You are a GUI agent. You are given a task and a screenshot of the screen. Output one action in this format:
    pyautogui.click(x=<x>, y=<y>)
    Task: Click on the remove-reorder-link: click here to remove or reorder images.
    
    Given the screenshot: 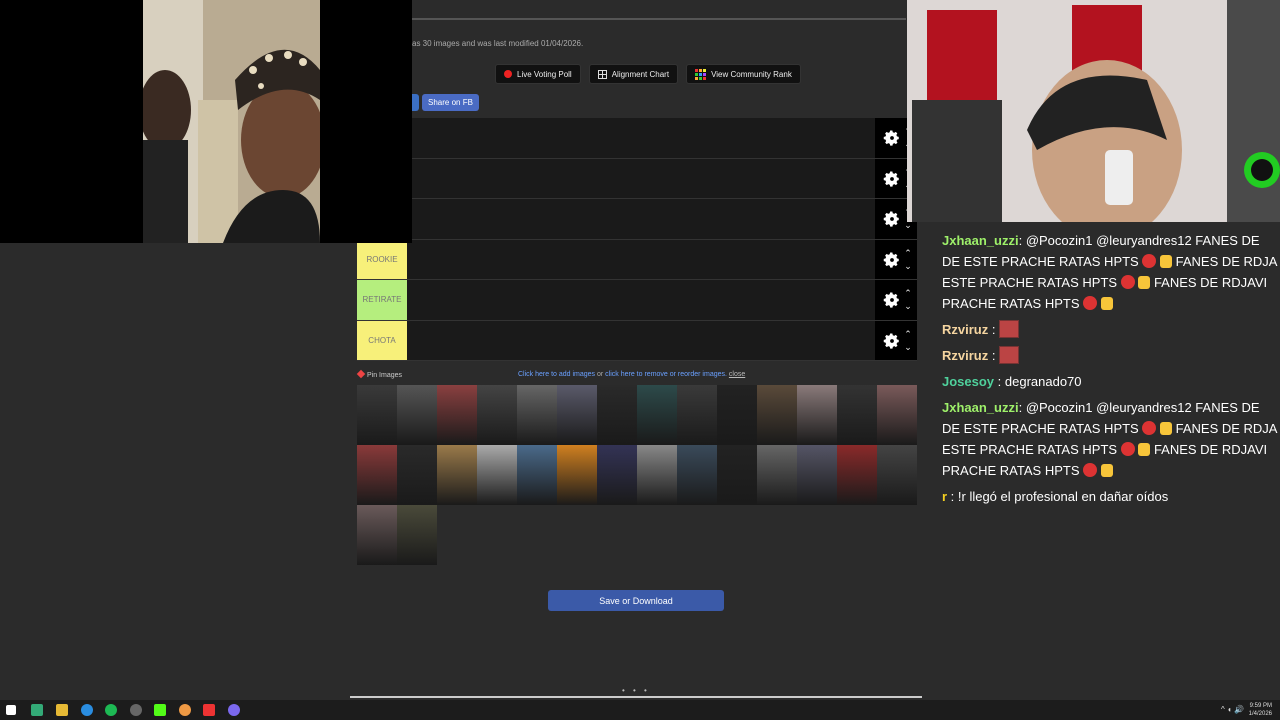 What is the action you would take?
    pyautogui.click(x=666, y=374)
    